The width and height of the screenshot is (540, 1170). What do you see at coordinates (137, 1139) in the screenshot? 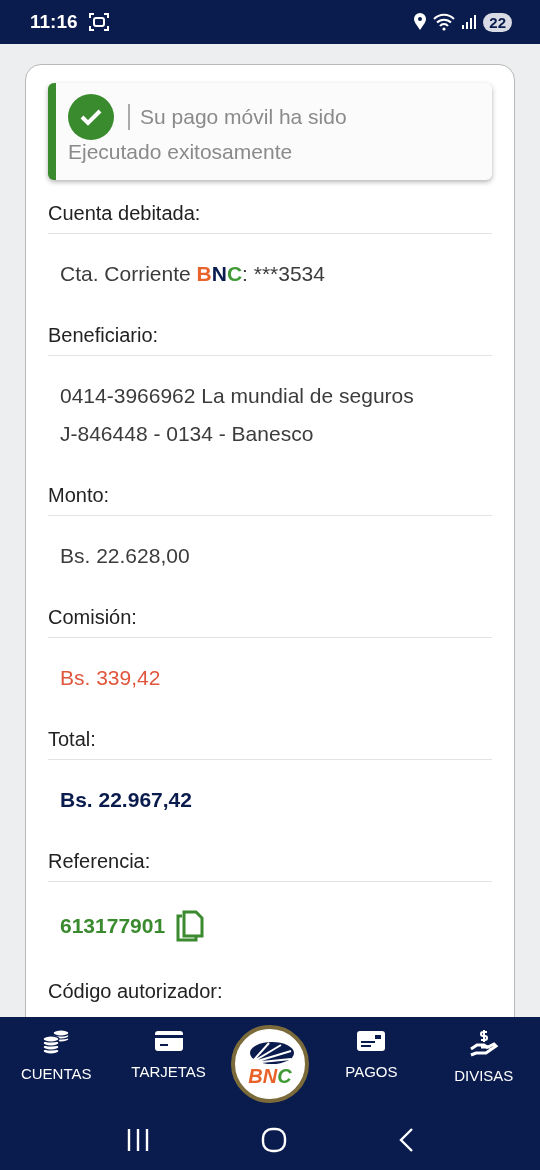
I see `recent-apps-icon` at bounding box center [137, 1139].